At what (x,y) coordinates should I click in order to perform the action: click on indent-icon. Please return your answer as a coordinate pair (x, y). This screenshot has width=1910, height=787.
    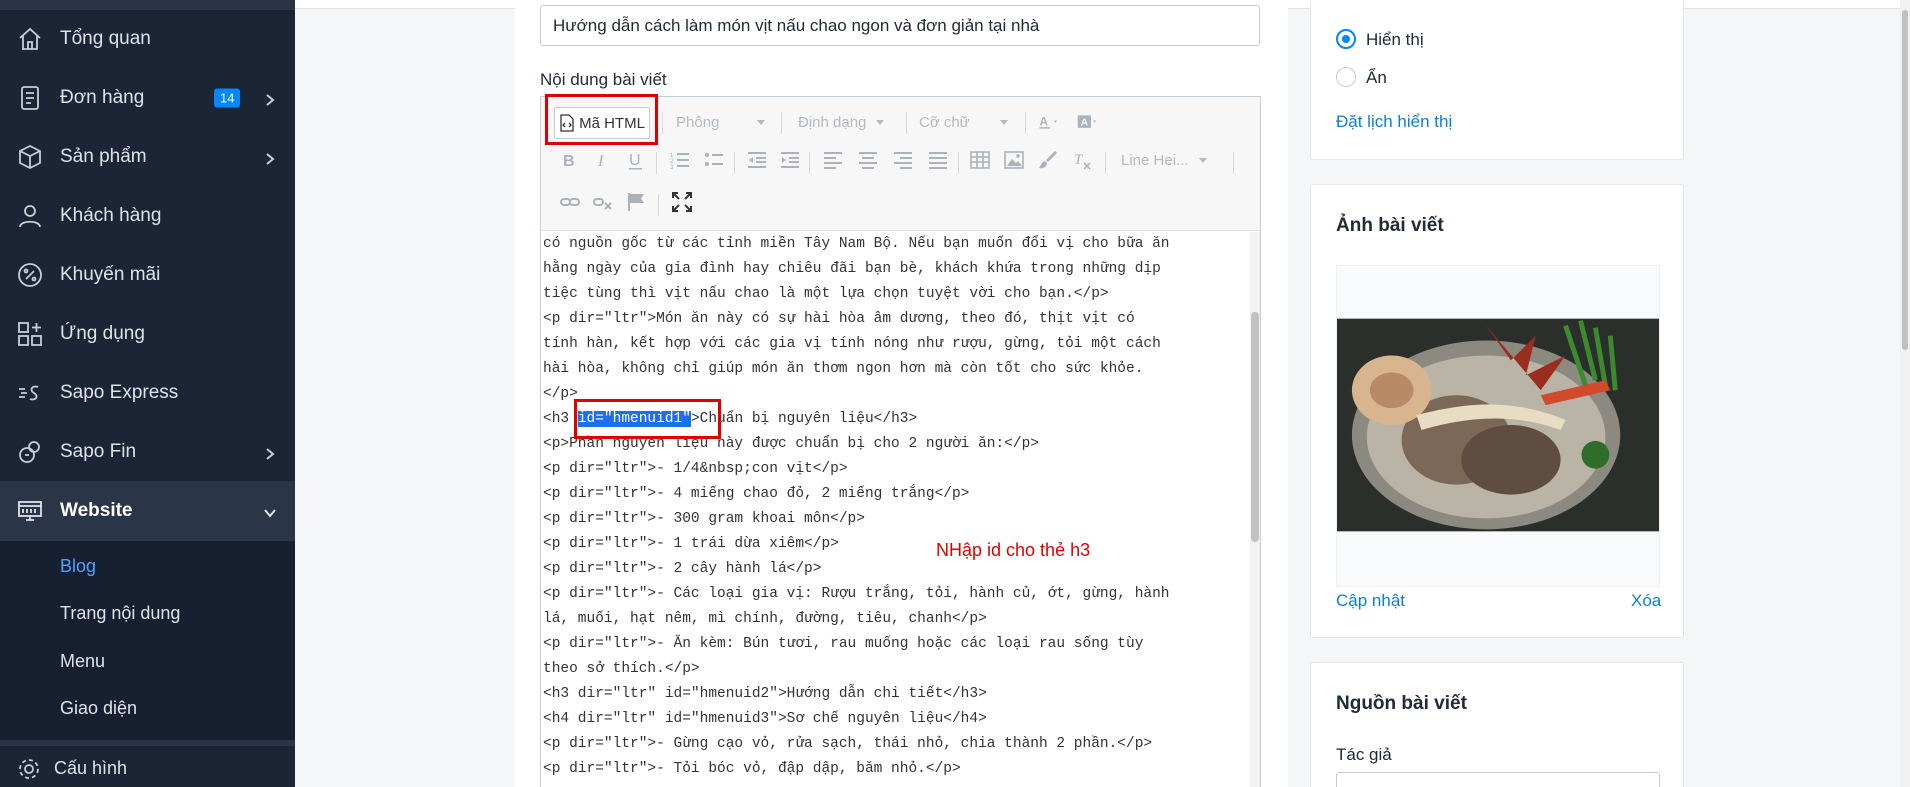
    Looking at the image, I should click on (790, 160).